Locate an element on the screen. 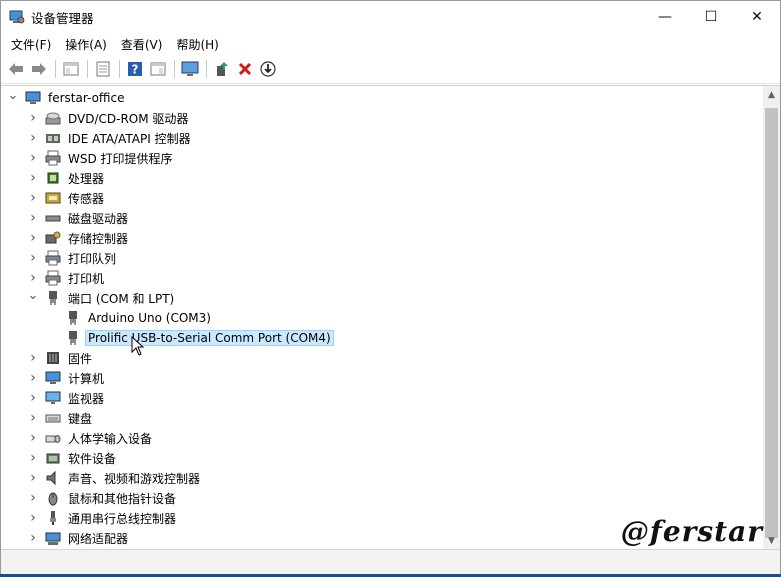 This screenshot has width=781, height=577. tree-category-item: › 传感器 is located at coordinates (382, 198).